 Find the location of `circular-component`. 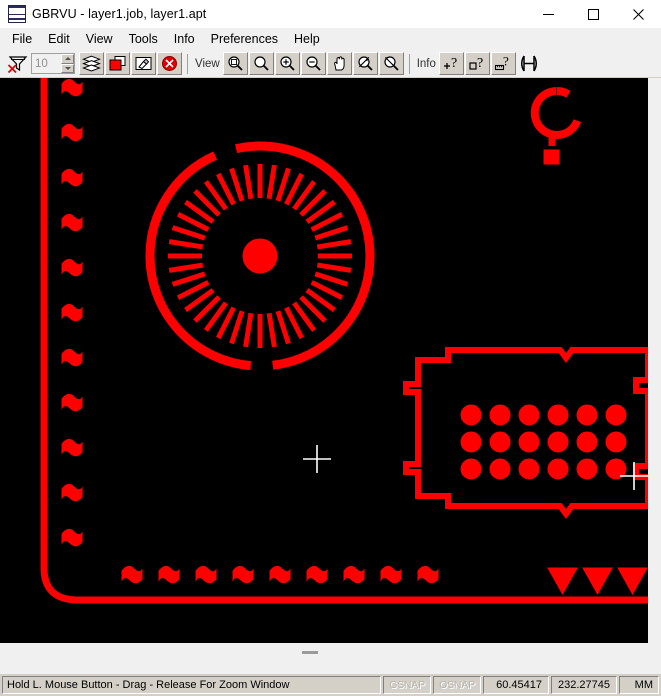

circular-component is located at coordinates (260, 256).